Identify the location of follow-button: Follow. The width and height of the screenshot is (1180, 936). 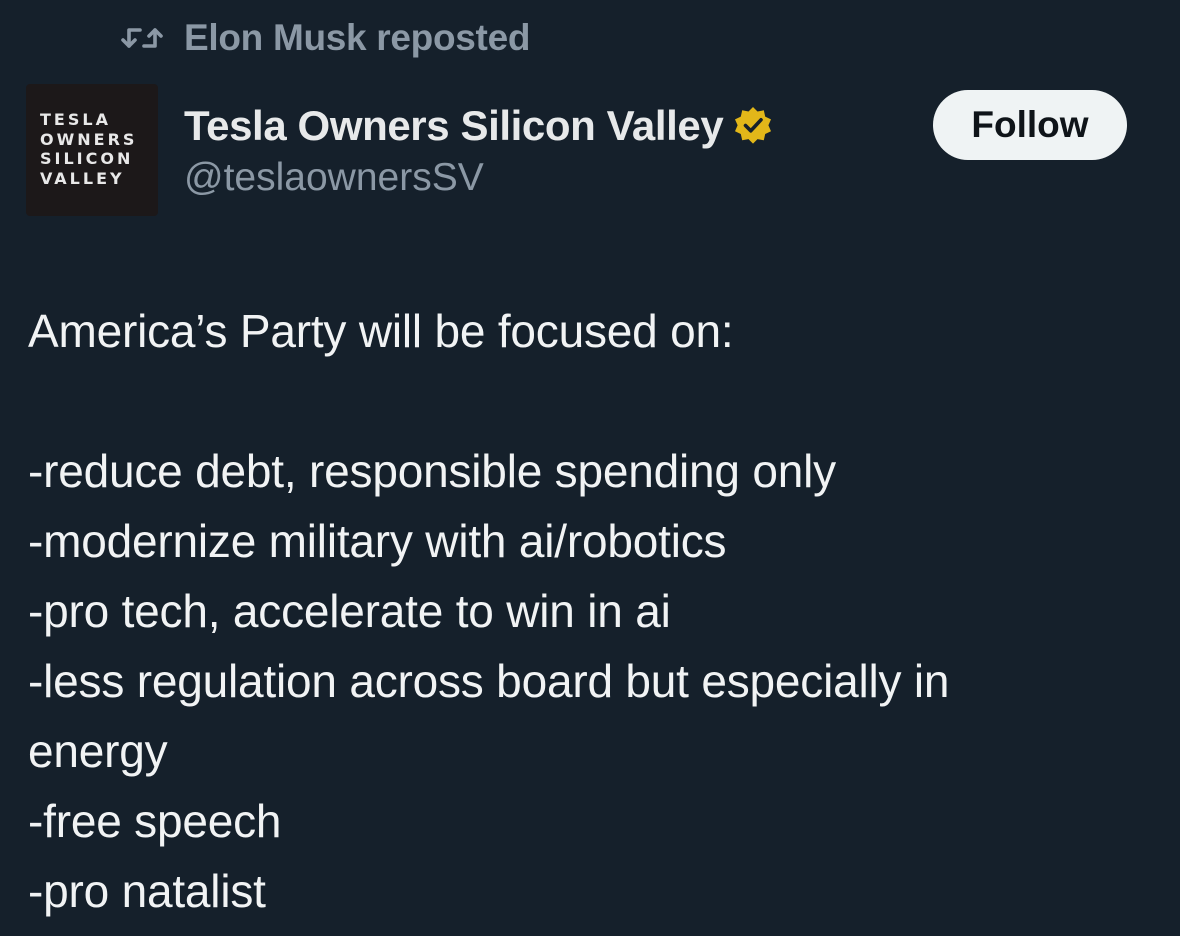
(1030, 125).